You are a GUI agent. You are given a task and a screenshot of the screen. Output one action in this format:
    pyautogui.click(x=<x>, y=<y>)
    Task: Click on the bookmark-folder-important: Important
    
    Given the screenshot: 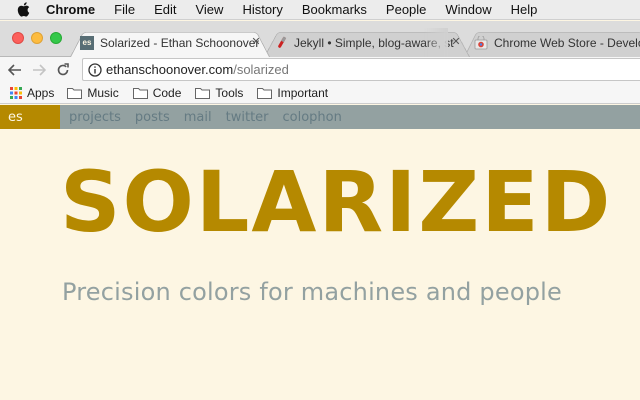 What is the action you would take?
    pyautogui.click(x=292, y=93)
    